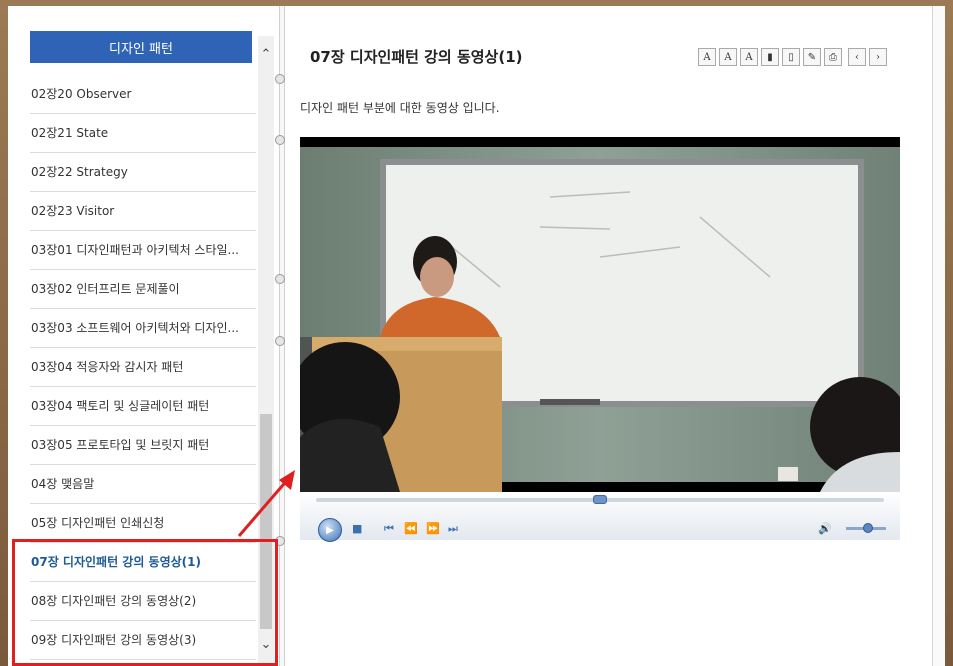 The image size is (953, 666). What do you see at coordinates (143, 523) in the screenshot?
I see `chapter-list-item: 05장 디자인패턴 인쇄신청` at bounding box center [143, 523].